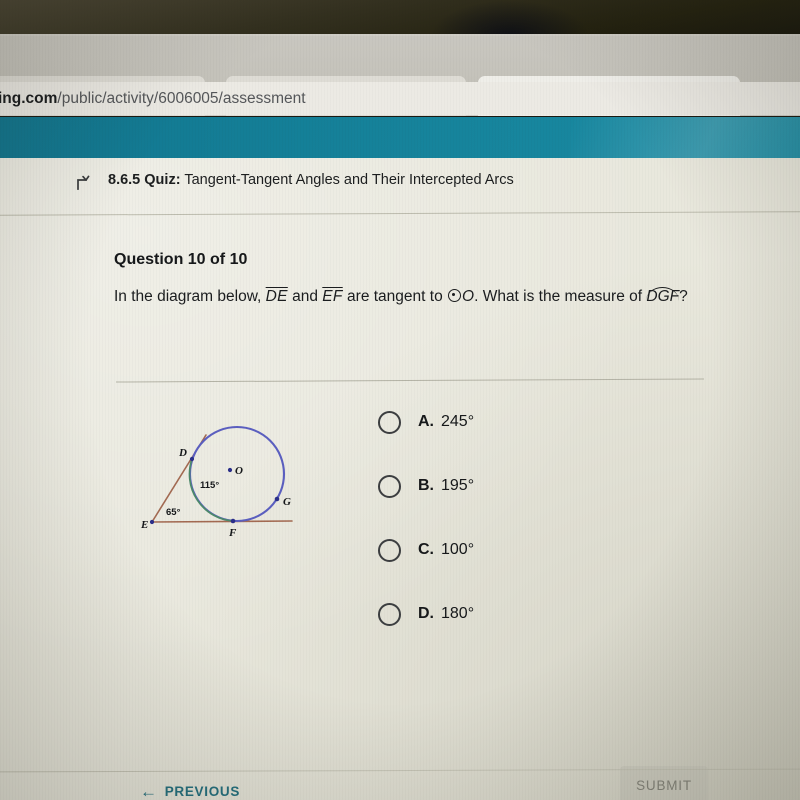 Image resolution: width=800 pixels, height=800 pixels. I want to click on point-g-marker, so click(277, 499).